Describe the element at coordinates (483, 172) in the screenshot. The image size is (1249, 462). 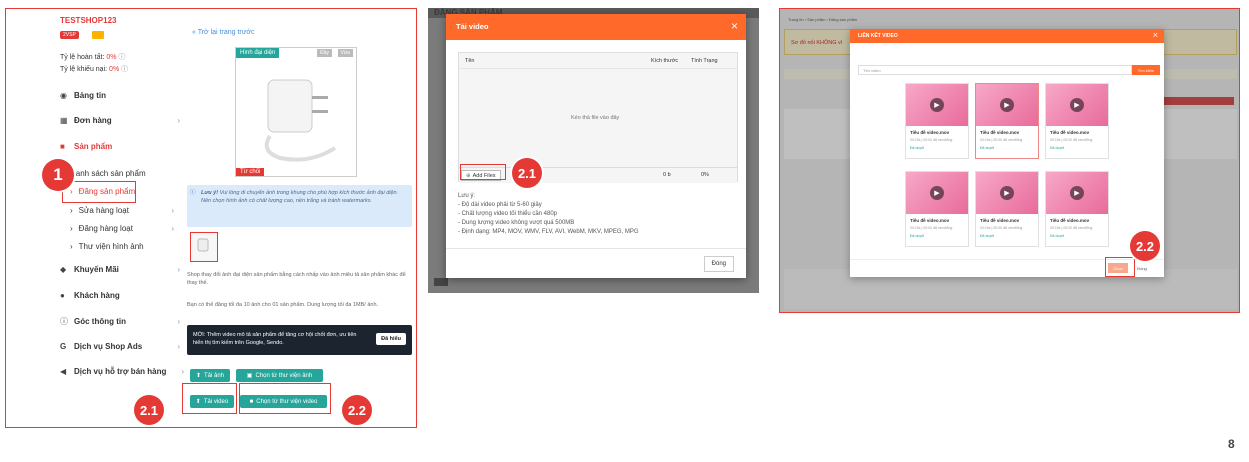
I see `highlight-add-files` at that location.